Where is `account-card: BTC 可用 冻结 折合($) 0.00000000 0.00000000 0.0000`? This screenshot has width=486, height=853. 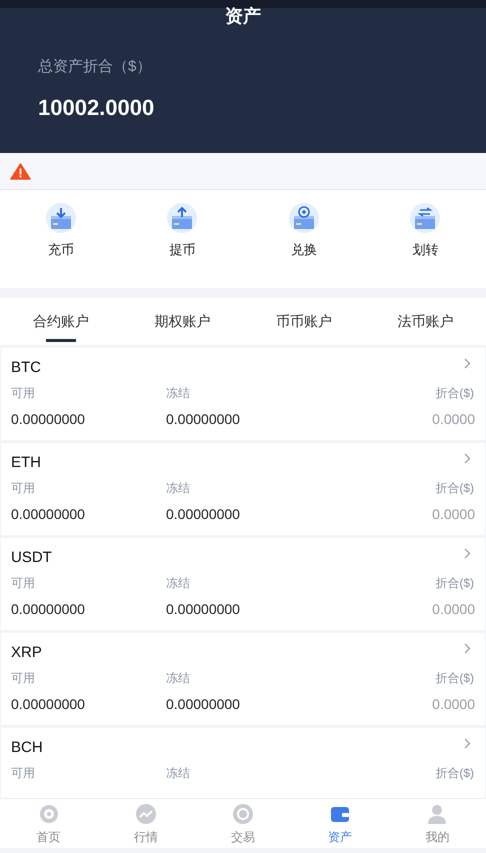 account-card: BTC 可用 冻结 折合($) 0.00000000 0.00000000 0.0000 is located at coordinates (243, 394).